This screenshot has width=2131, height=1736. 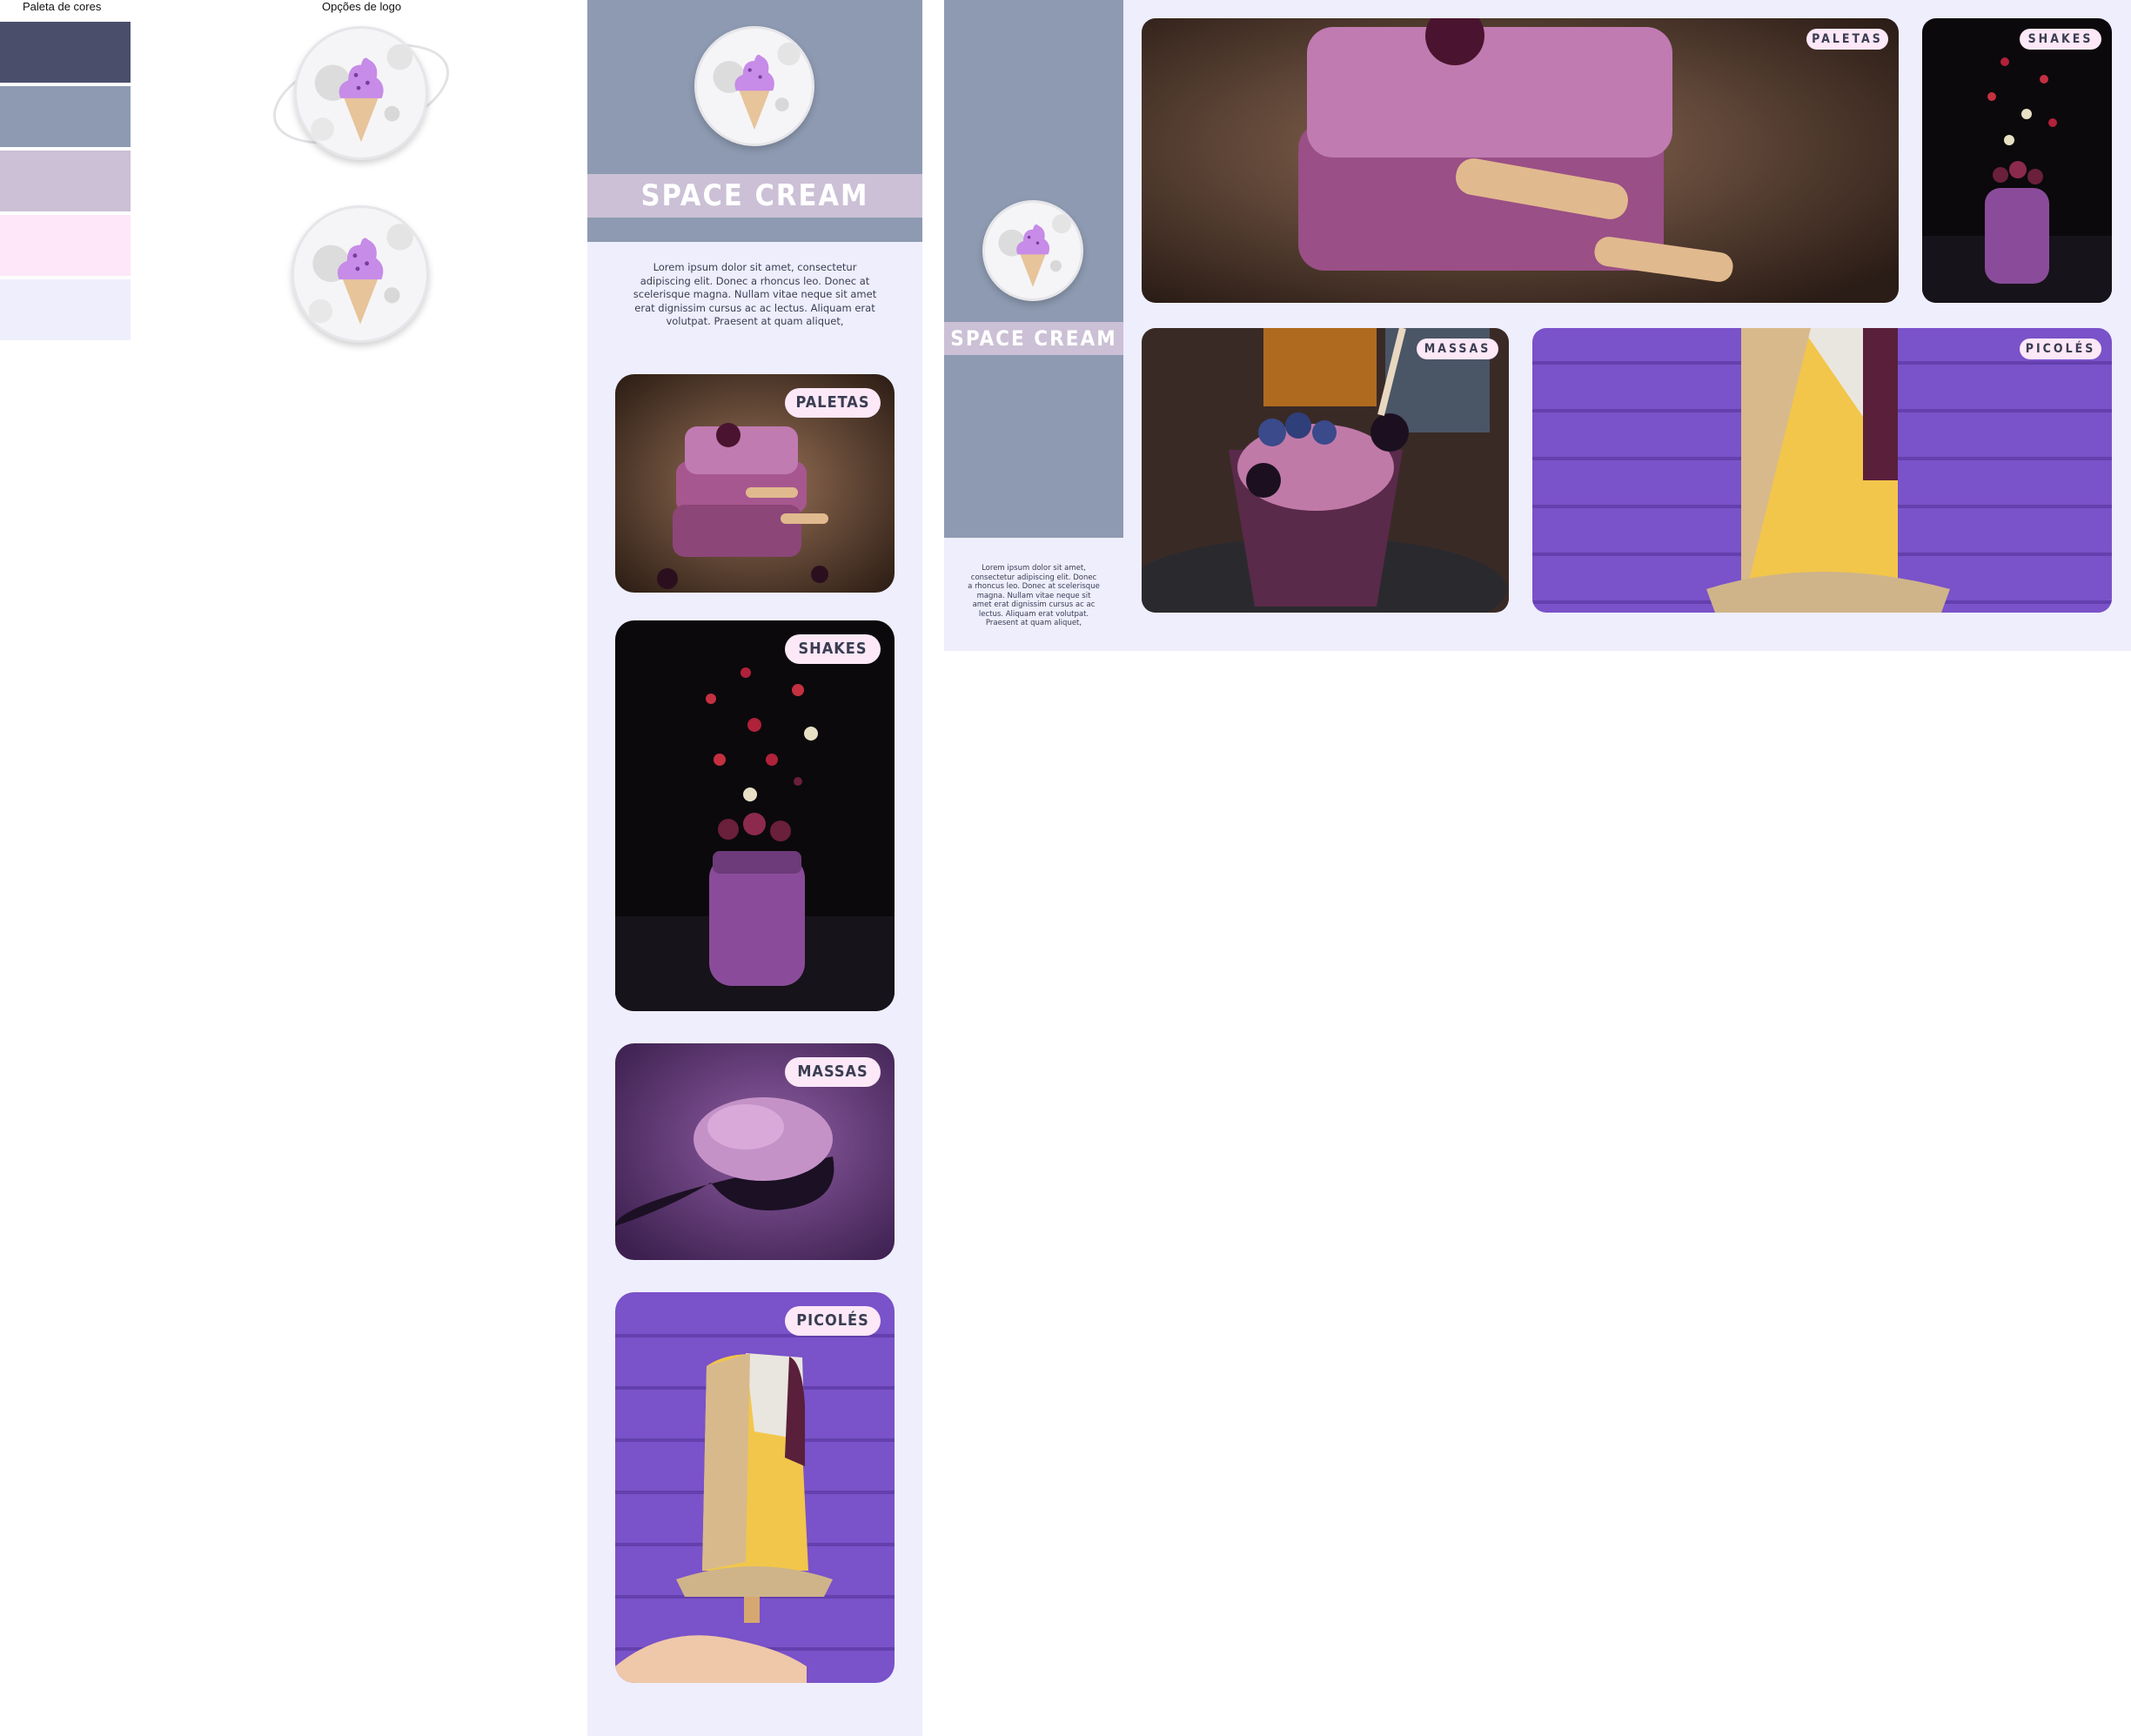 I want to click on desktop-card-massas: MASSAS, so click(x=1325, y=470).